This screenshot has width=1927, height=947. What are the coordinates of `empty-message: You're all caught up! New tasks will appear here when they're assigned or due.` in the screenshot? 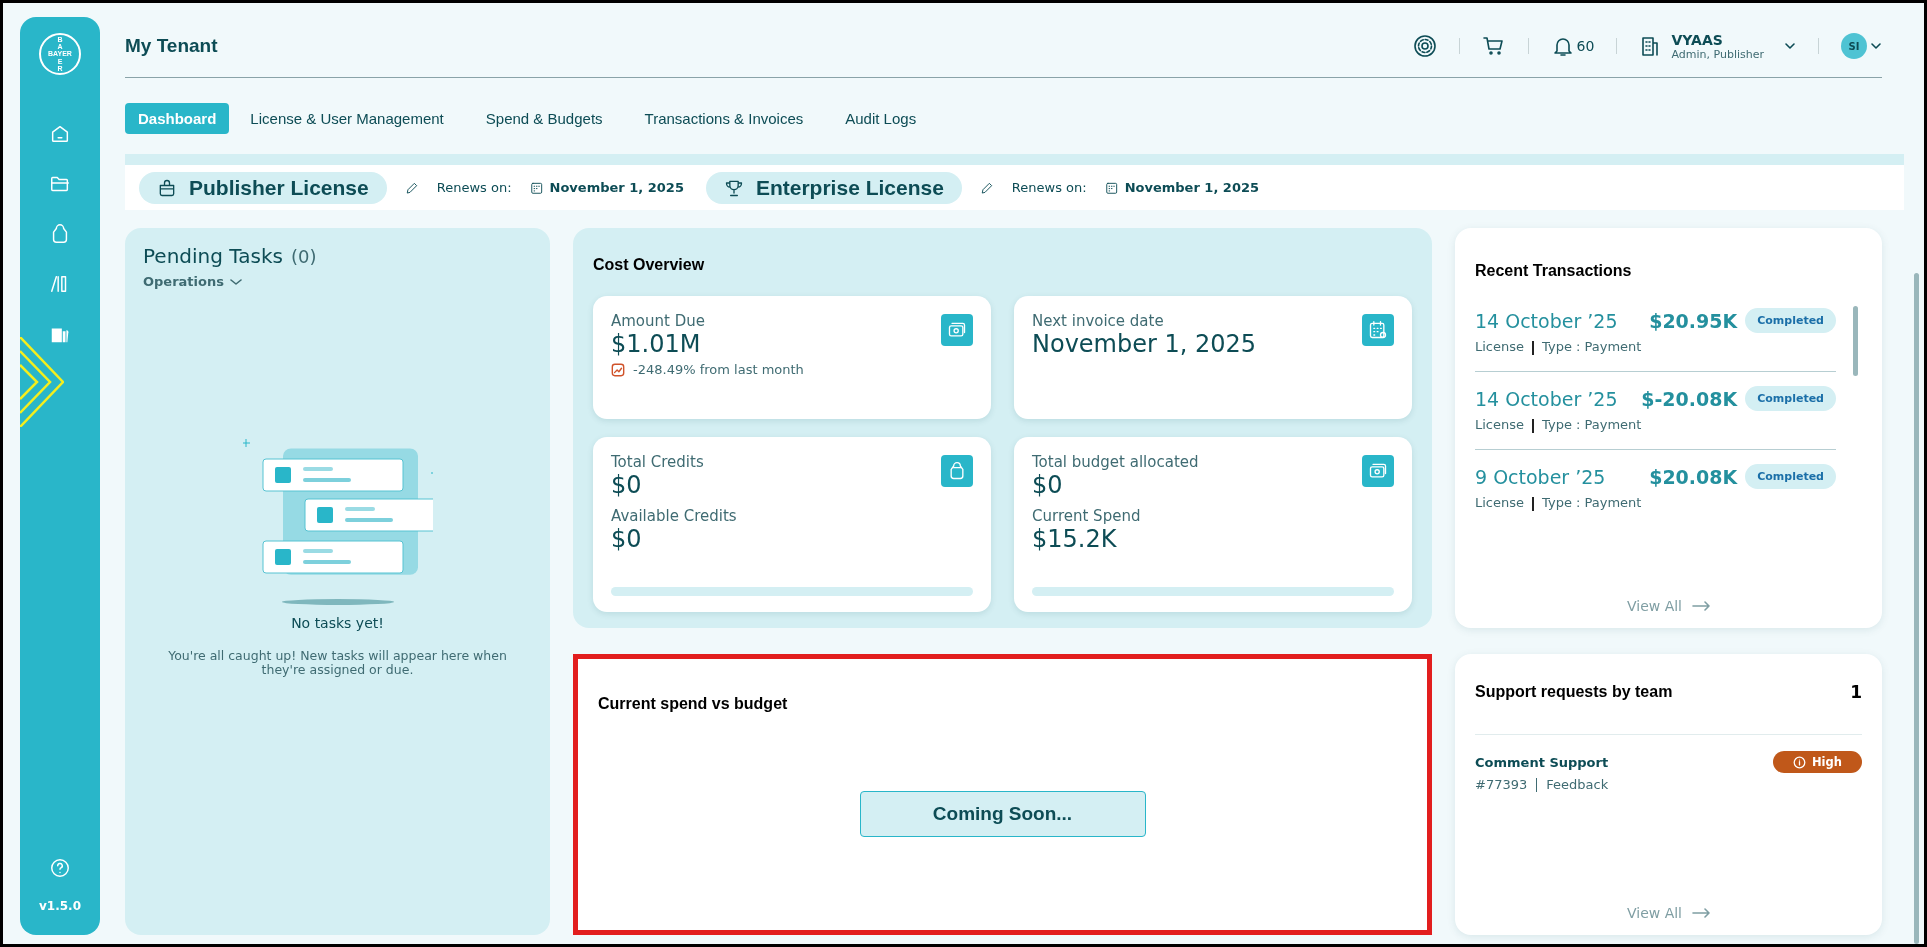 It's located at (337, 663).